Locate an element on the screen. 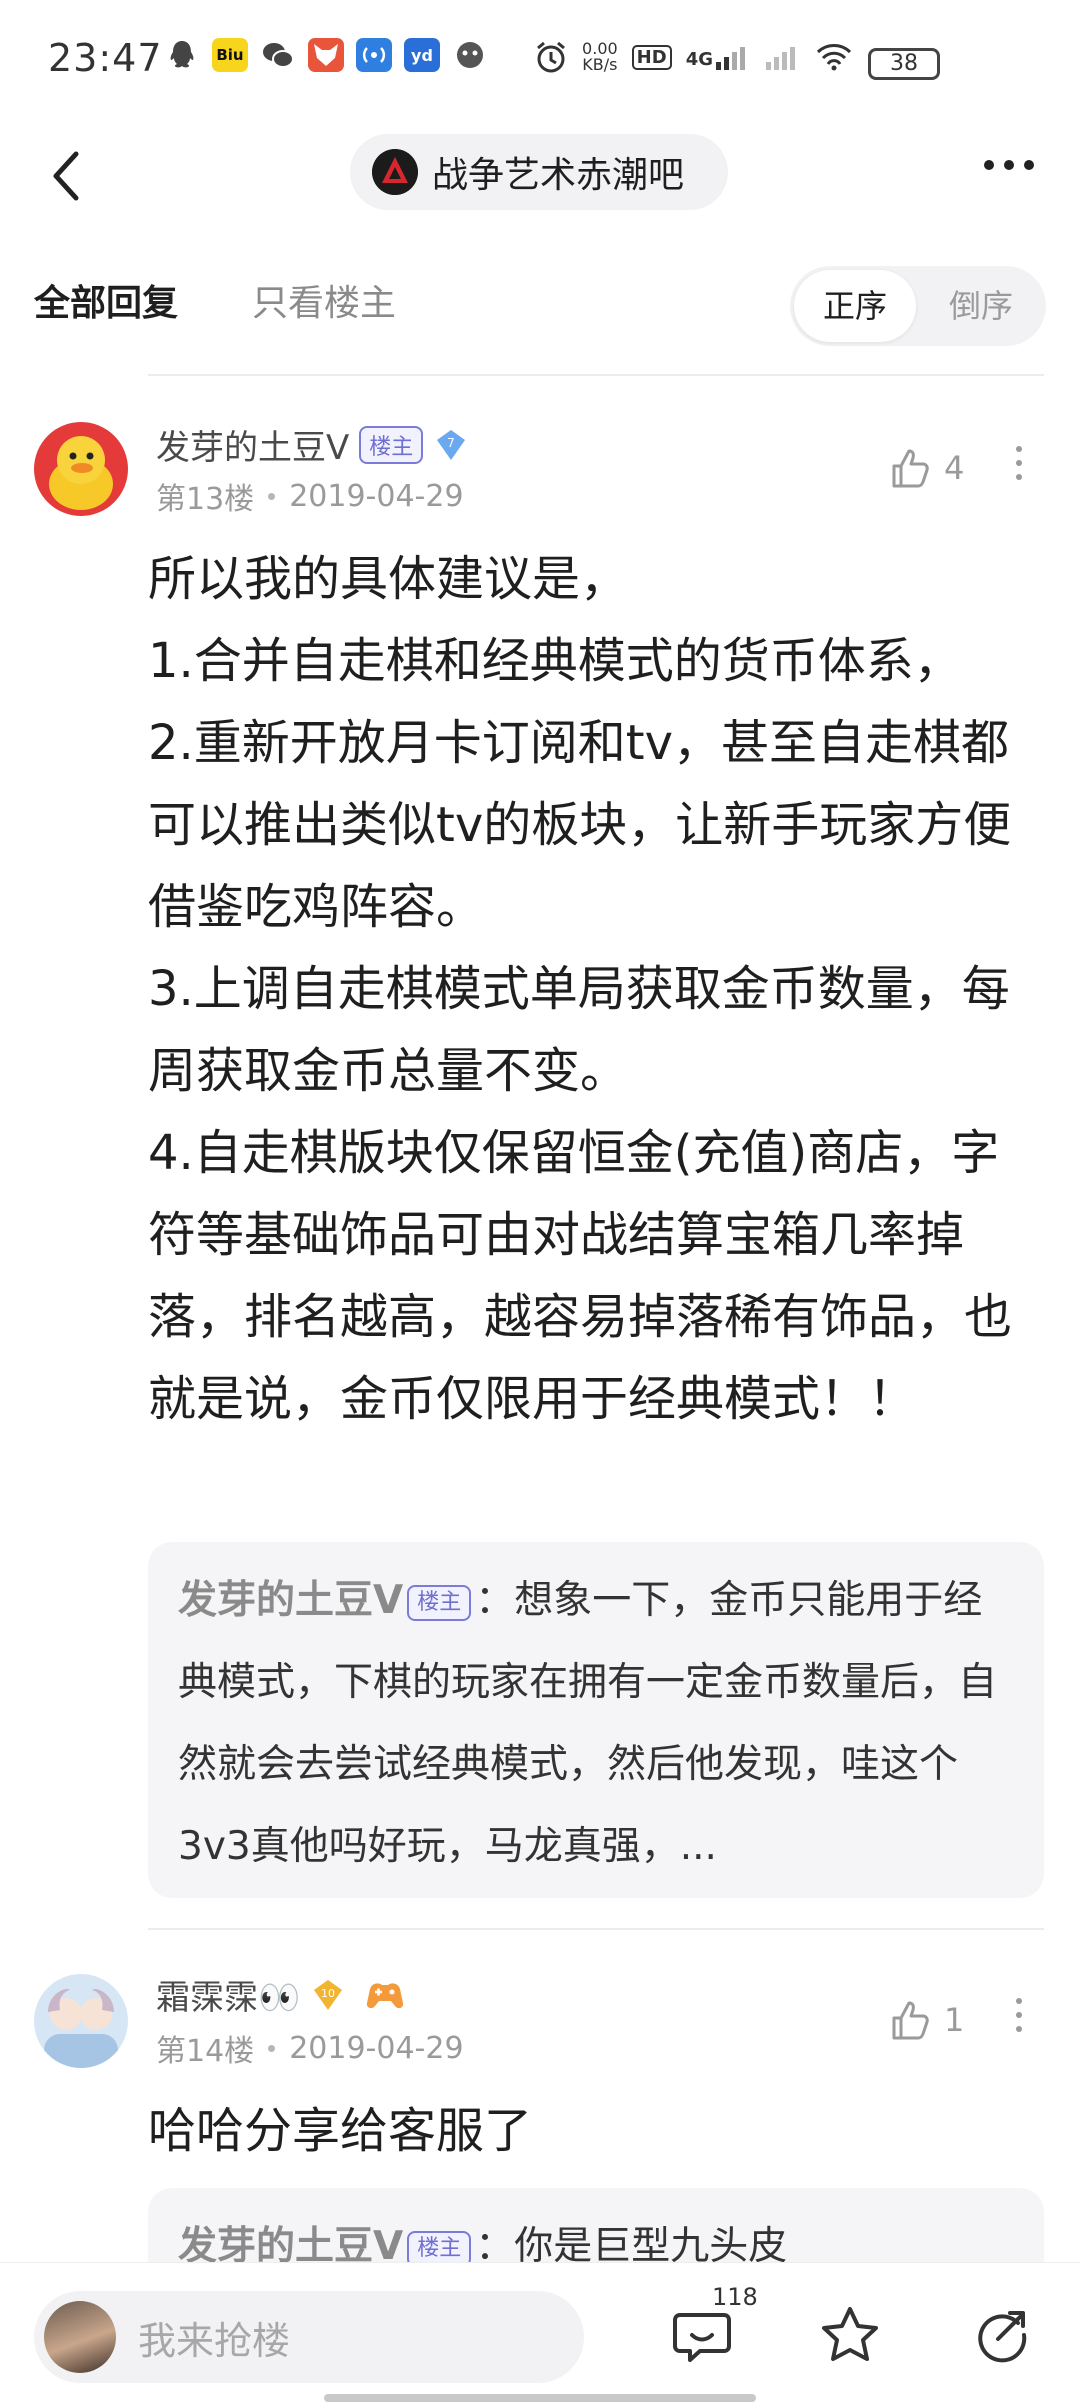 The width and height of the screenshot is (1080, 2408). like-button: 4 is located at coordinates (926, 468).